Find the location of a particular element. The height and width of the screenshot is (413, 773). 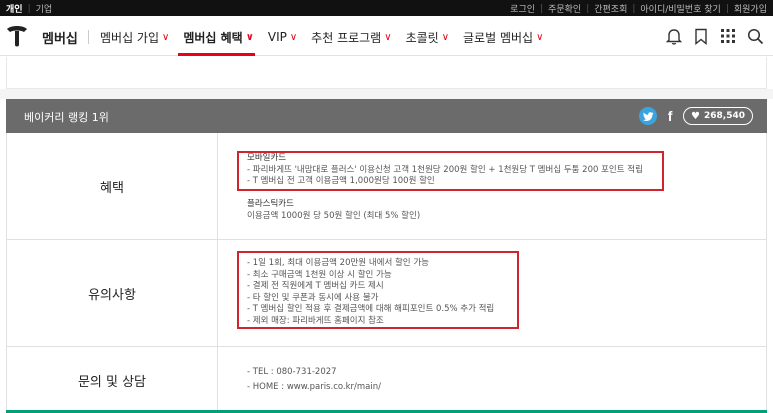

share-group: f ♥ 268,540 is located at coordinates (696, 116).